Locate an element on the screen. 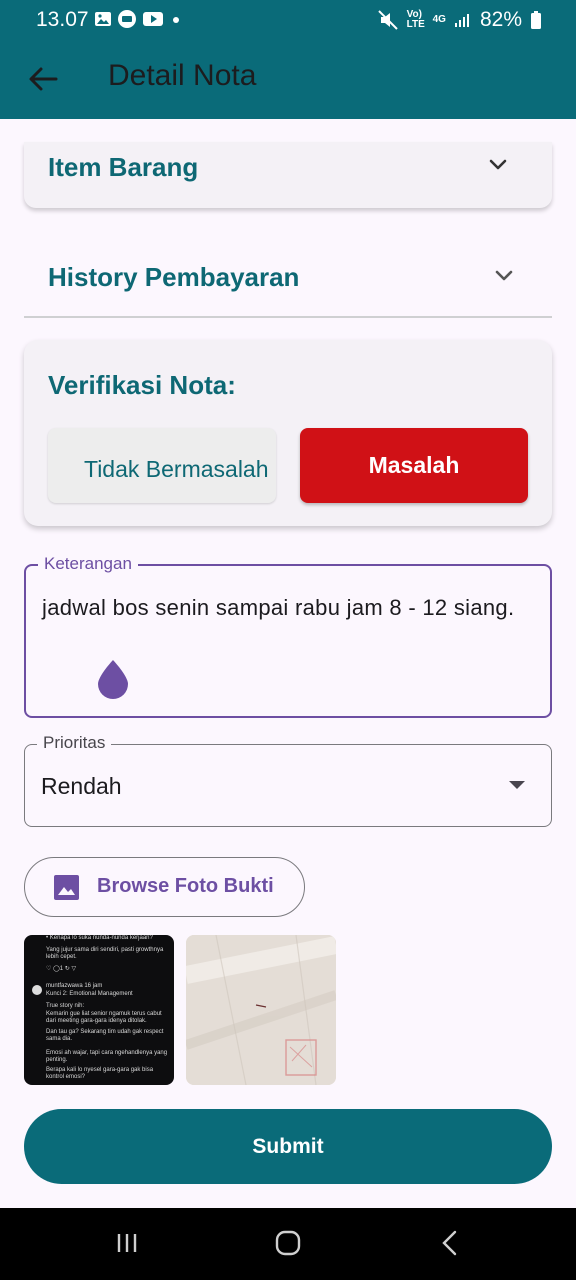 The height and width of the screenshot is (1280, 576). photo-text: Kunci 2: Emotional Management is located at coordinates (89, 994).